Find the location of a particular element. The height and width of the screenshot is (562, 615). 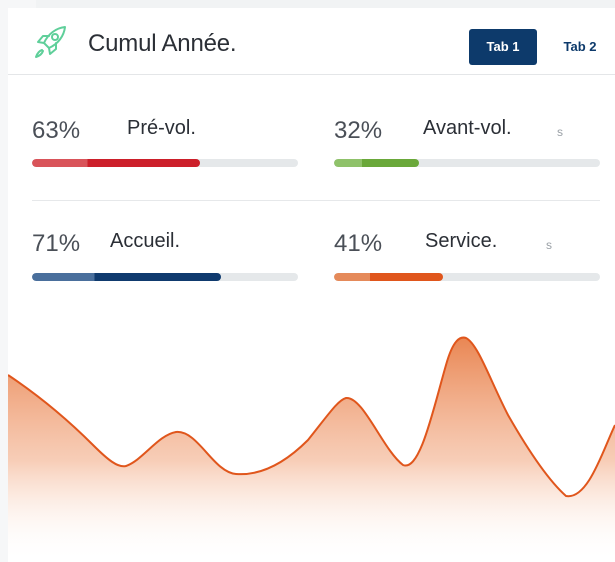

tab-2: Tab 2 is located at coordinates (580, 47).